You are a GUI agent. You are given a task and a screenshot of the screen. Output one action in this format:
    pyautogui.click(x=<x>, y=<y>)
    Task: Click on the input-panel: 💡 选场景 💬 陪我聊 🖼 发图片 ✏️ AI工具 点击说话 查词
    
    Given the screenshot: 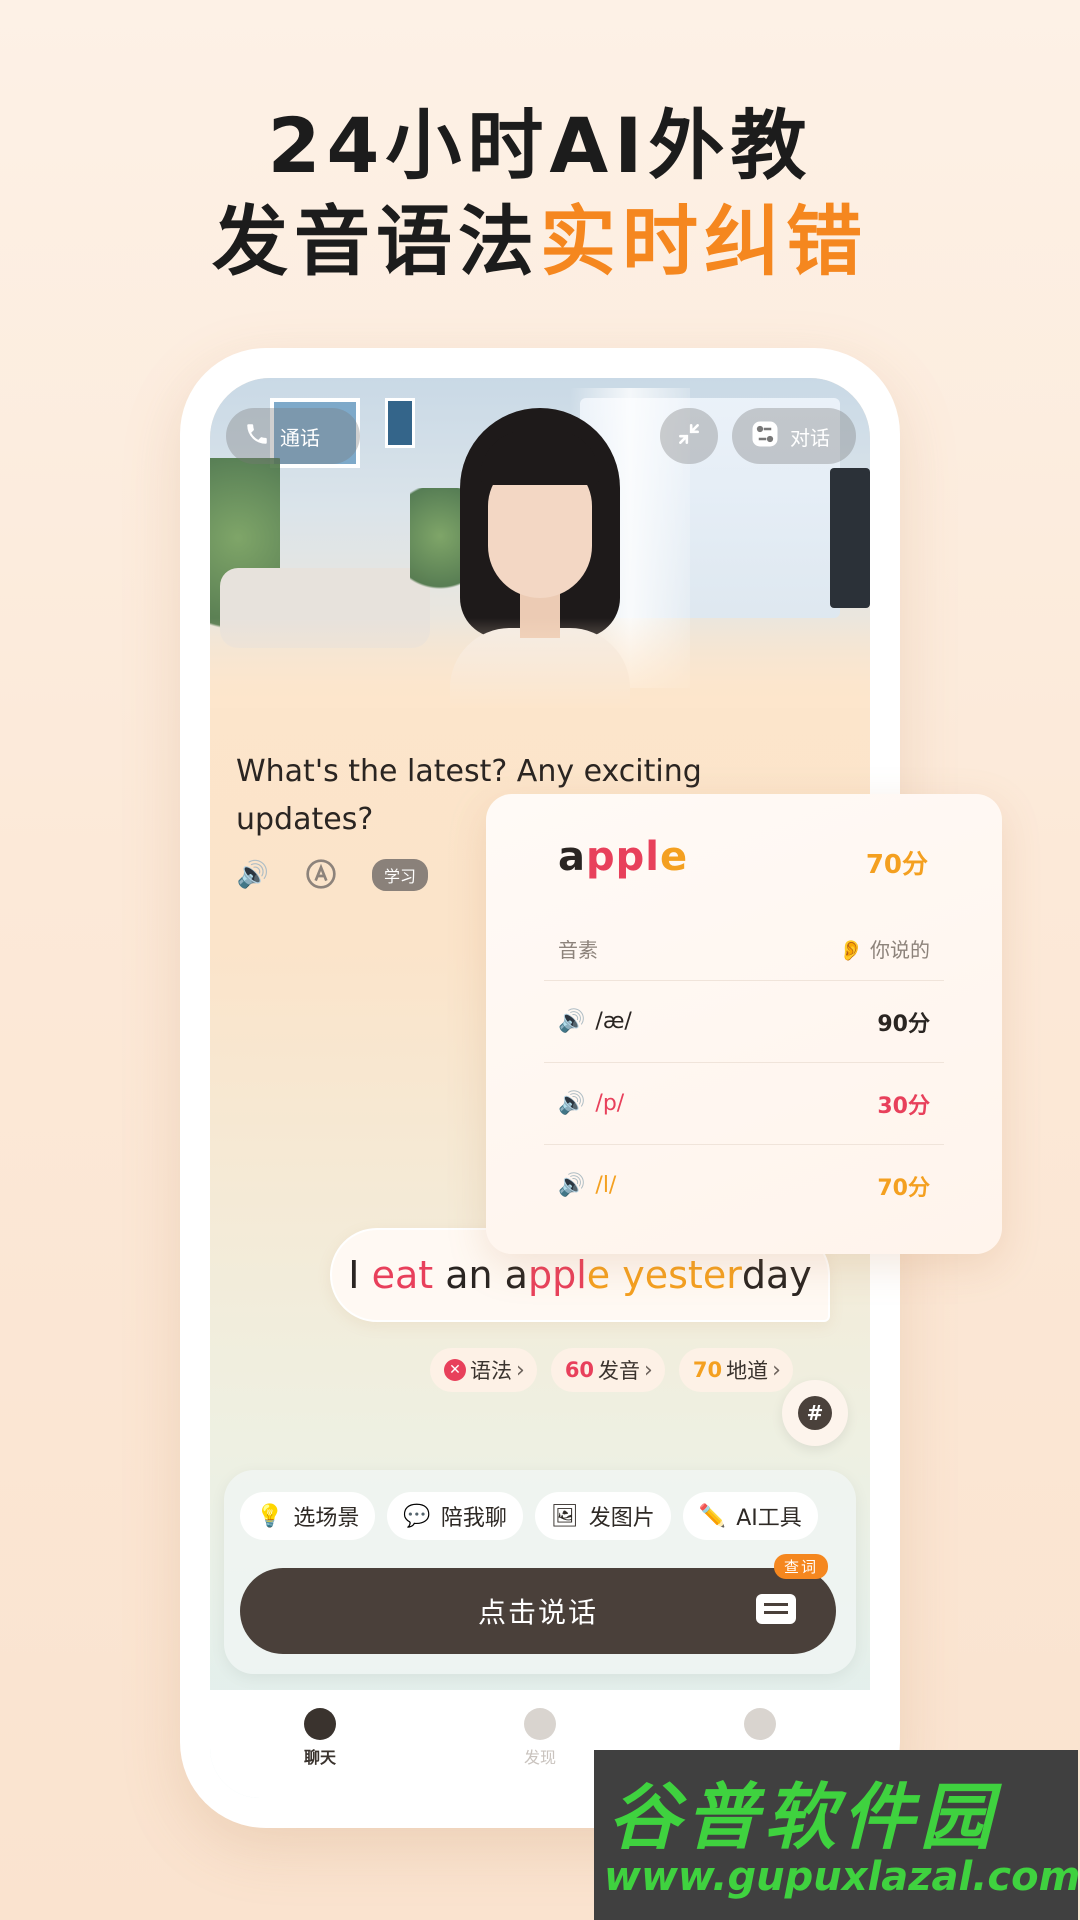 What is the action you would take?
    pyautogui.click(x=540, y=1572)
    